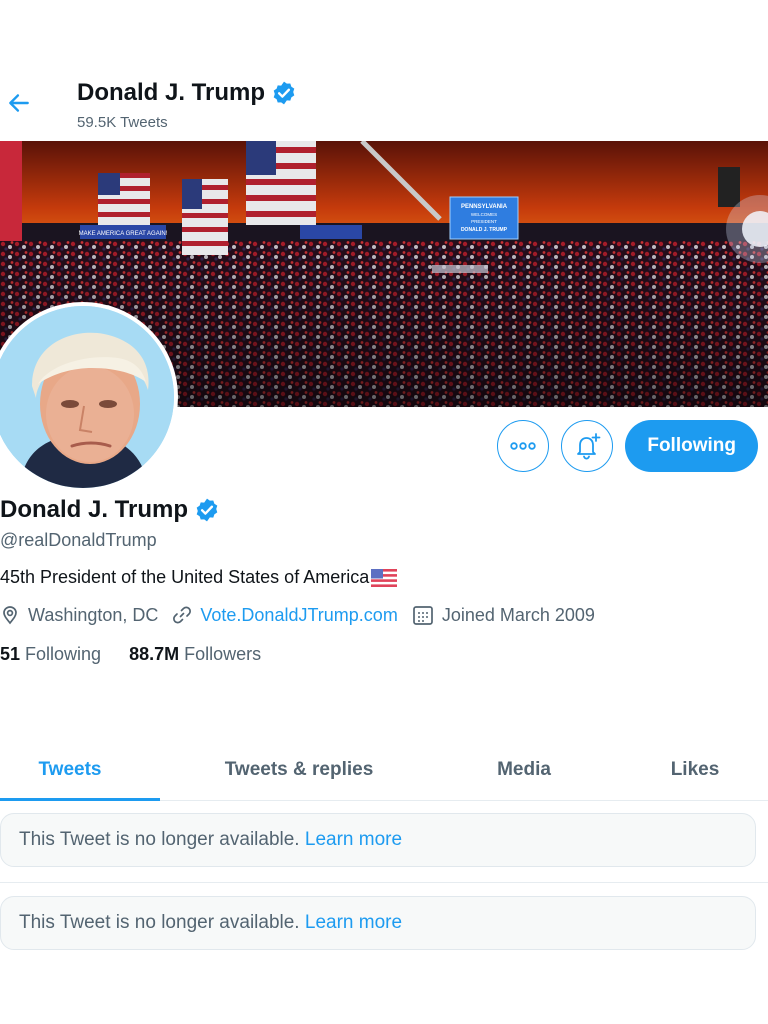  Describe the element at coordinates (171, 92) in the screenshot. I see `header-name-text: Donald J. Trump` at that location.